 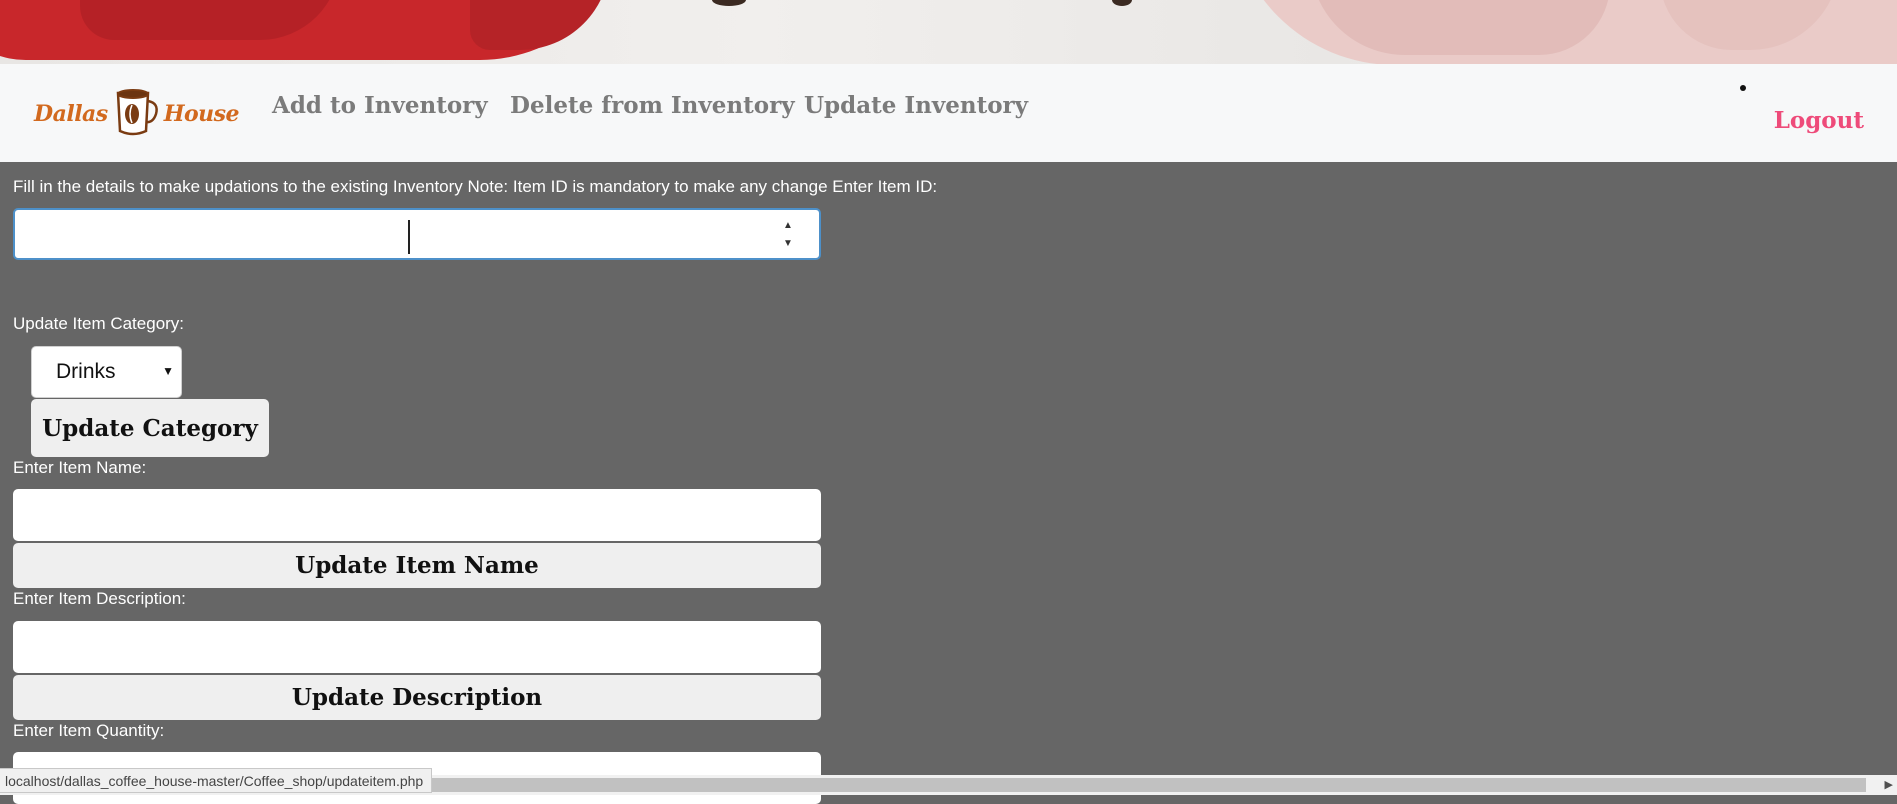 I want to click on brand-logo: Dallas House, so click(x=137, y=114).